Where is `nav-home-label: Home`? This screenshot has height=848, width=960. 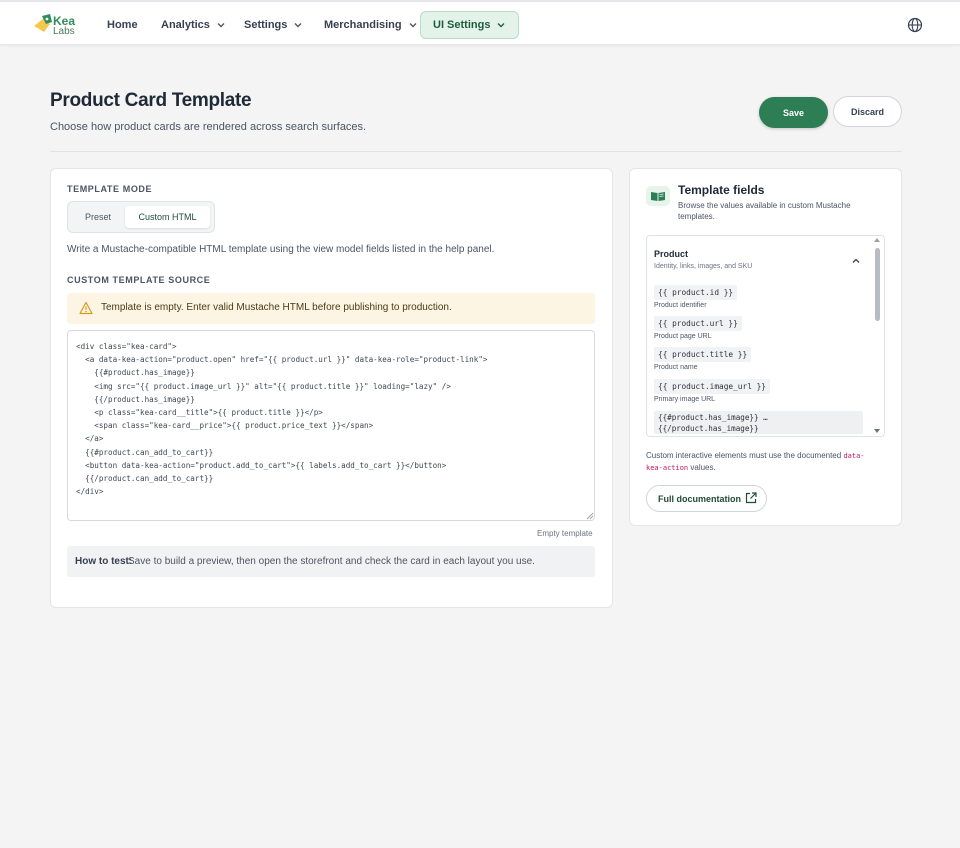 nav-home-label: Home is located at coordinates (122, 25).